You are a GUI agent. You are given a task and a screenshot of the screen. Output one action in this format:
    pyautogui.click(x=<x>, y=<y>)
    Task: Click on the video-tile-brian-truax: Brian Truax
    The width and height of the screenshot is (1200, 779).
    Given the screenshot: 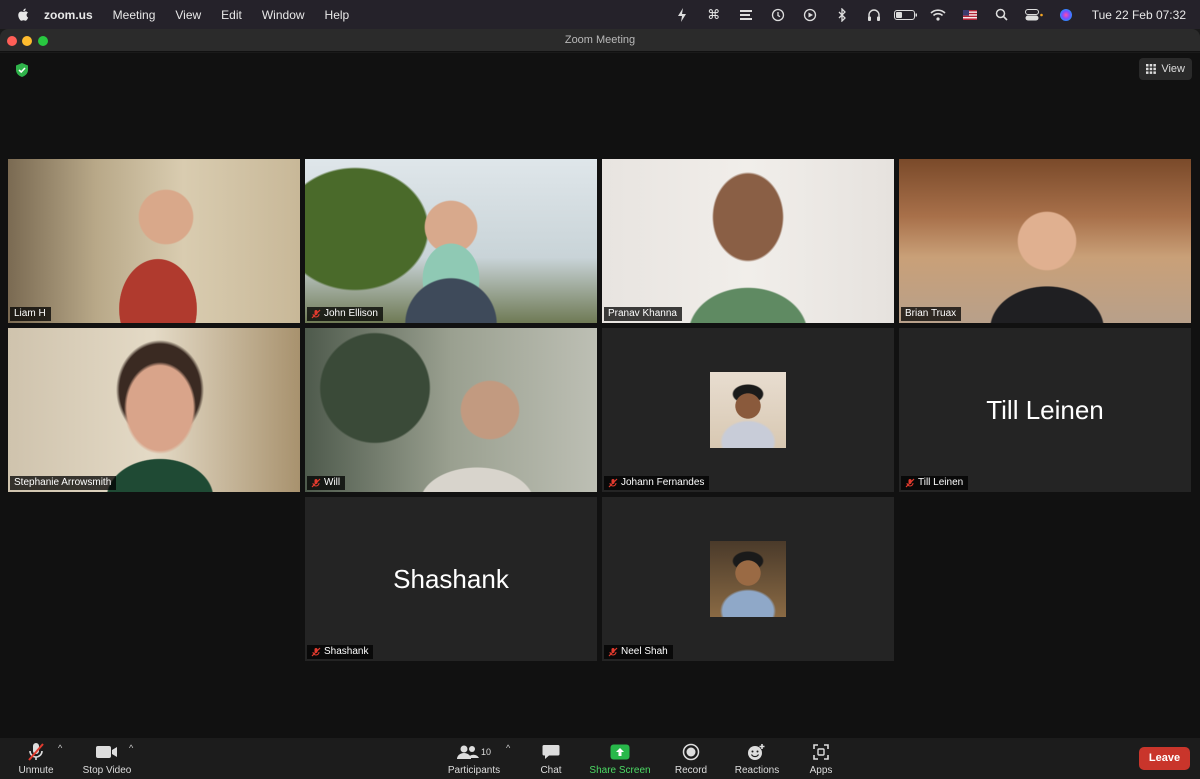 What is the action you would take?
    pyautogui.click(x=1045, y=241)
    